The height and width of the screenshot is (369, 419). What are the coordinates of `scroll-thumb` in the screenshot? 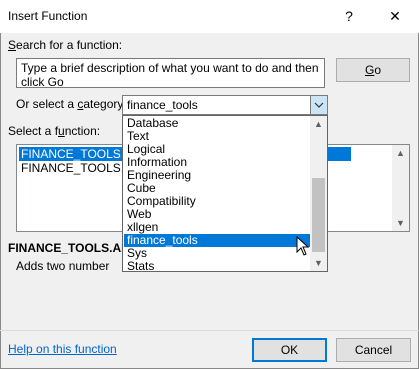 It's located at (318, 215).